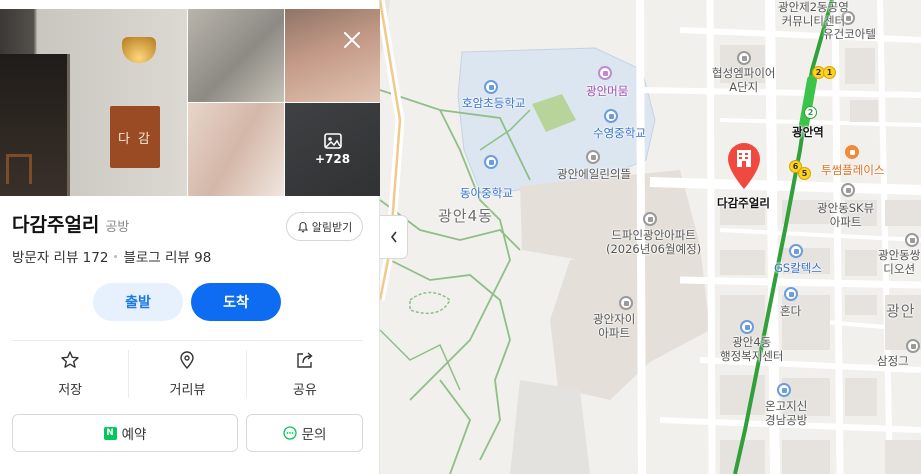 This screenshot has height=474, width=921. What do you see at coordinates (70, 359) in the screenshot?
I see `star-icon` at bounding box center [70, 359].